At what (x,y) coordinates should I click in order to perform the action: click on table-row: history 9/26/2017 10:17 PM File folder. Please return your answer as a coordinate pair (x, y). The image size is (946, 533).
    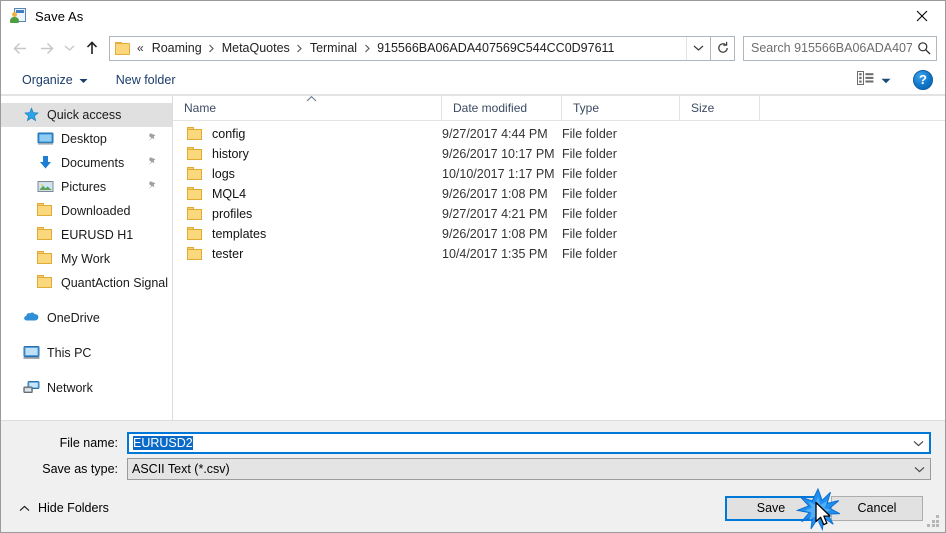
    Looking at the image, I should click on (559, 154).